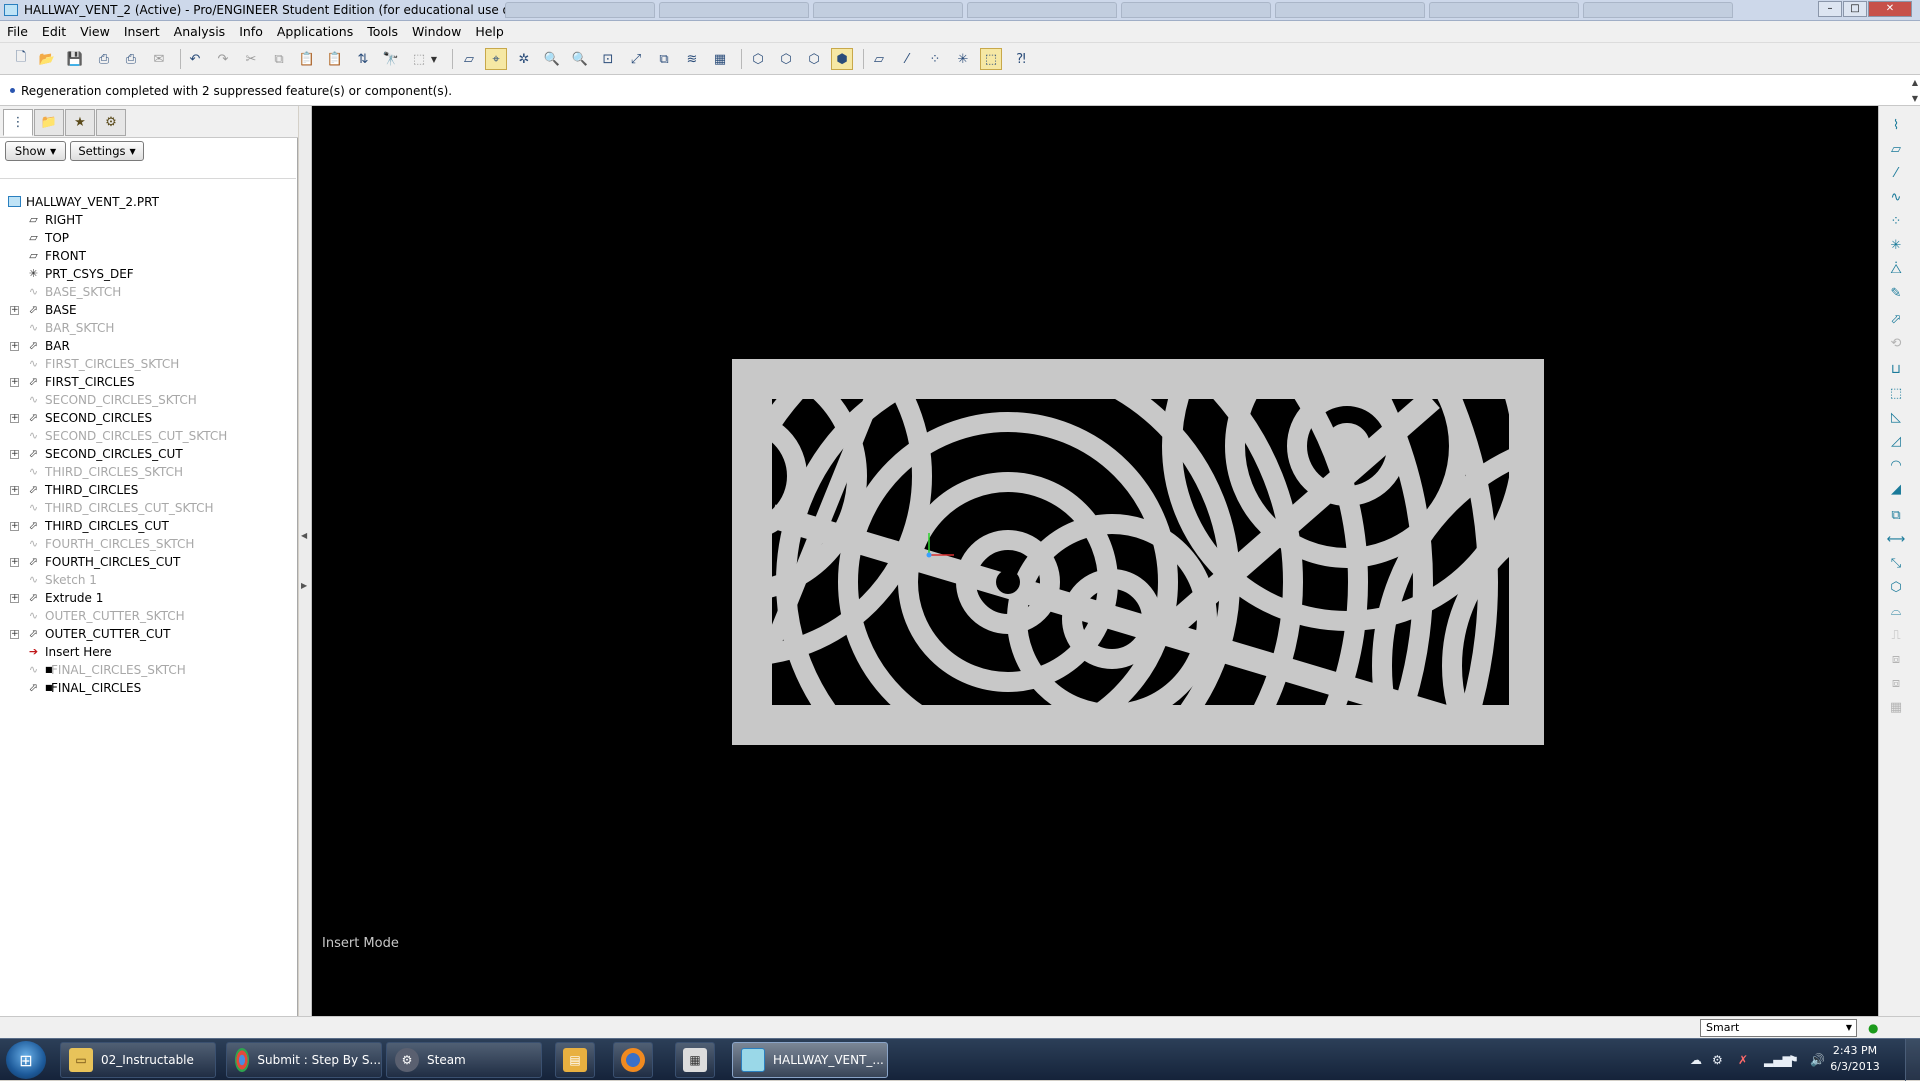  What do you see at coordinates (879, 59) in the screenshot?
I see `datum-planes-icon: ▱` at bounding box center [879, 59].